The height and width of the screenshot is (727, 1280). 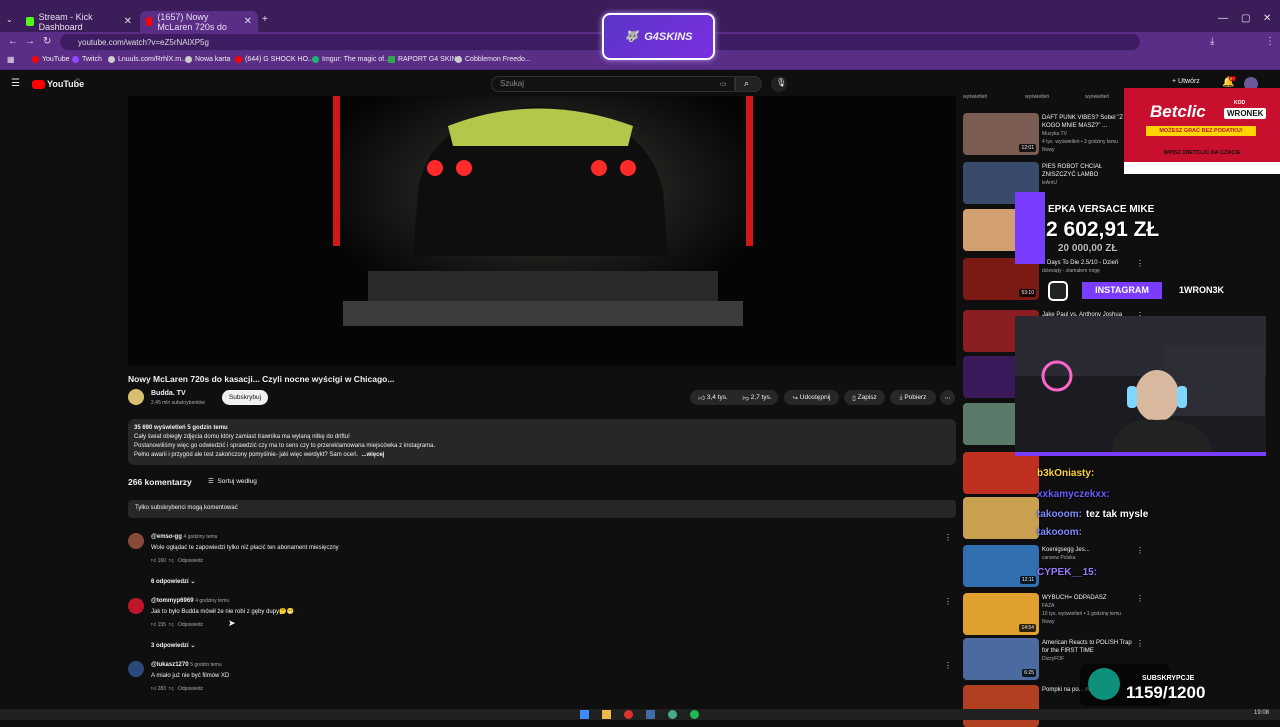 What do you see at coordinates (87, 59) in the screenshot?
I see `bookmark-item: Twitch` at bounding box center [87, 59].